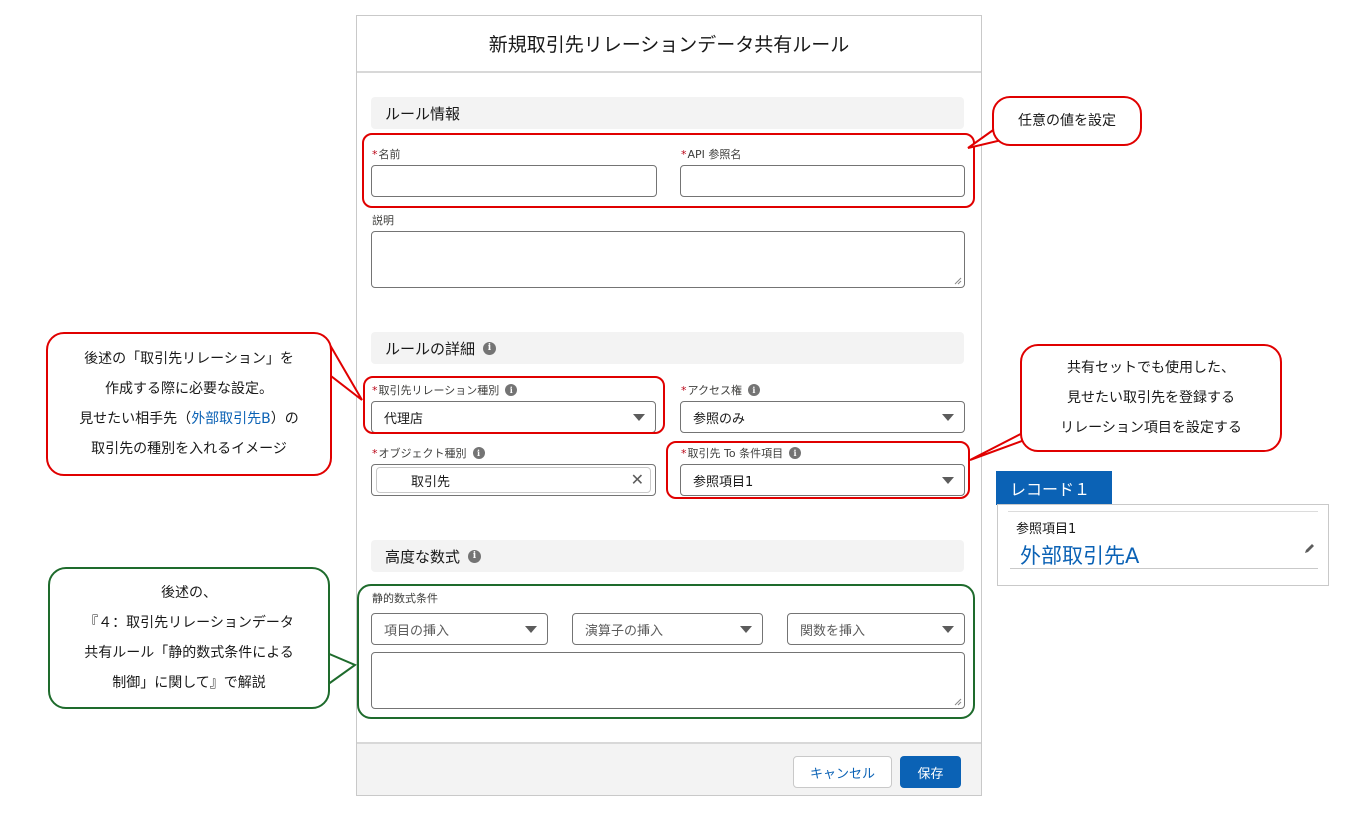 The image size is (1362, 824). What do you see at coordinates (1054, 488) in the screenshot?
I see `record-tab: レコード１` at bounding box center [1054, 488].